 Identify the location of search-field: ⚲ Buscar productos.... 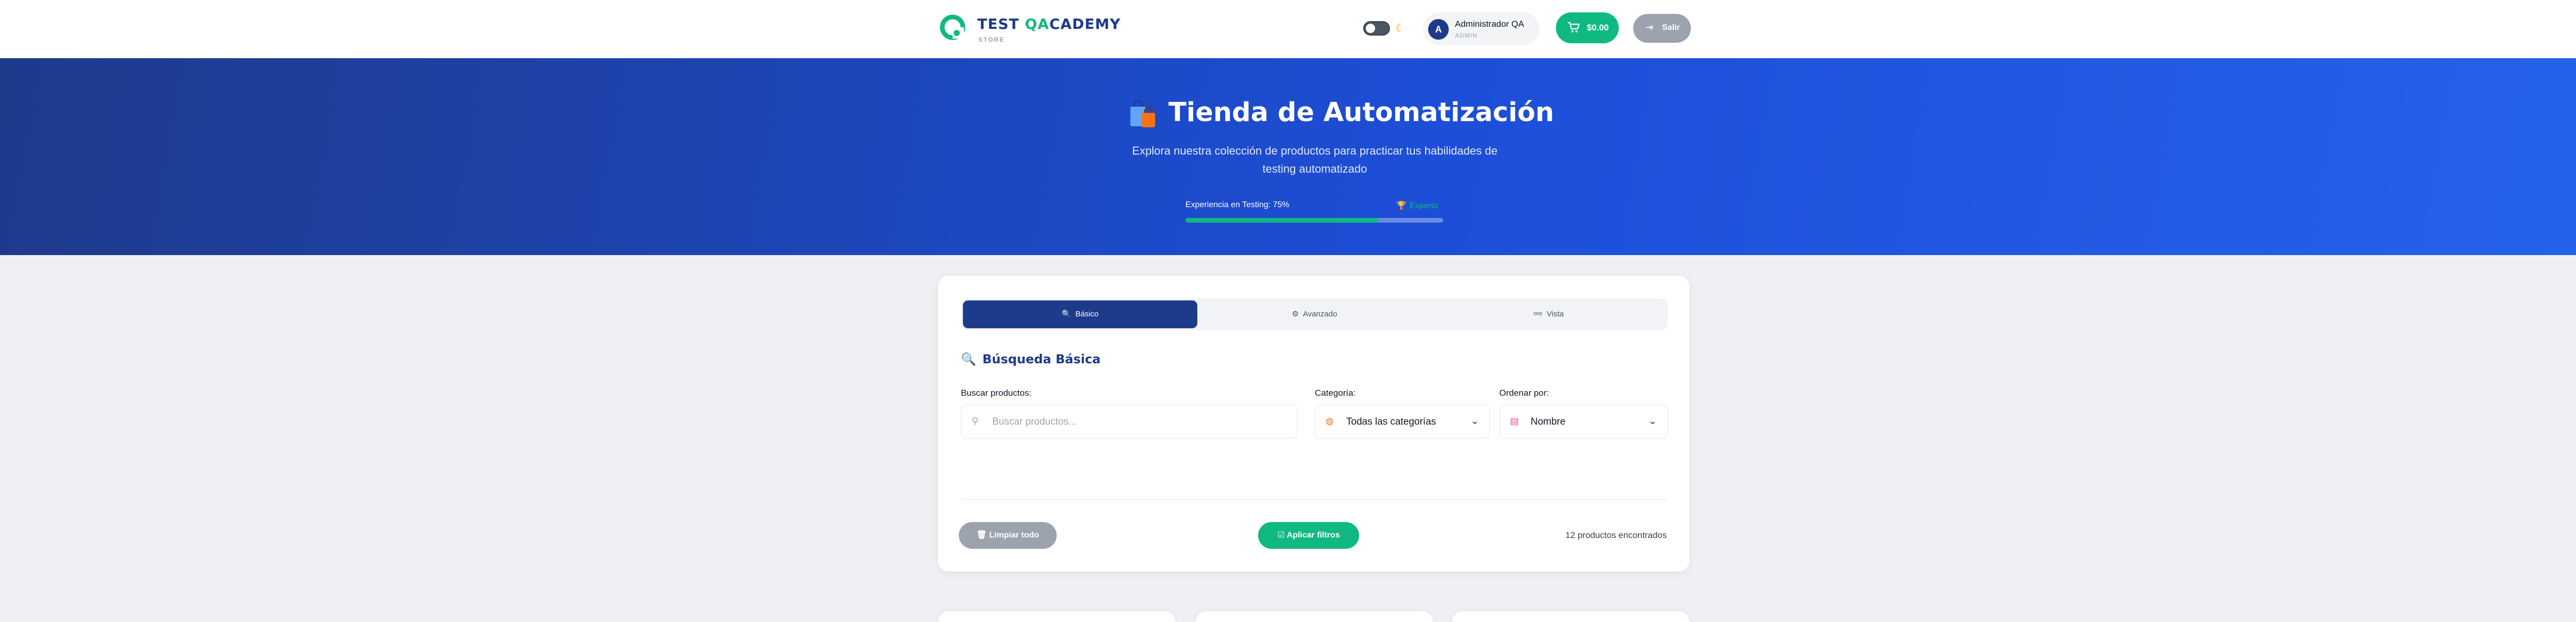
(1129, 422).